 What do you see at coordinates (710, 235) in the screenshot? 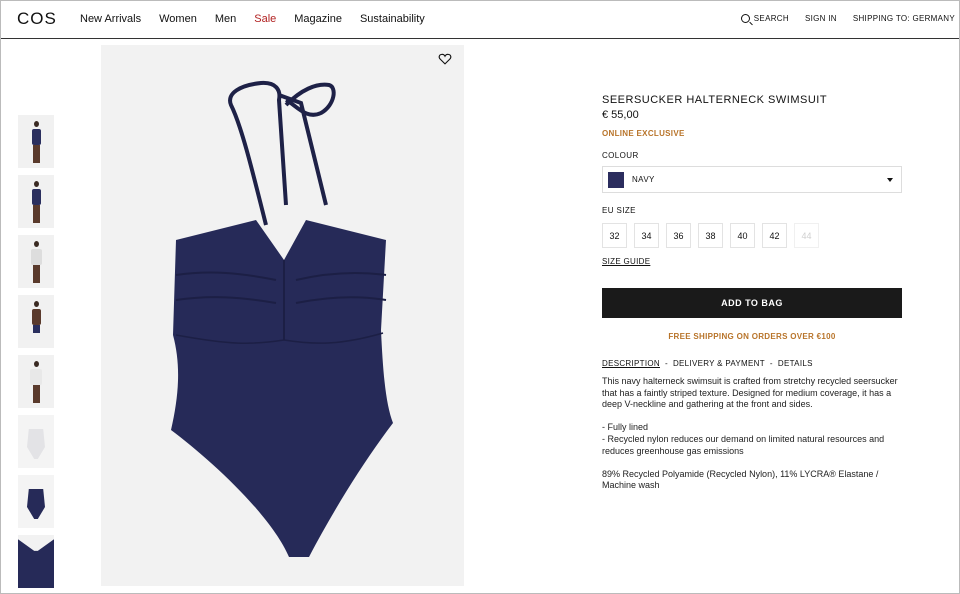
I see `size-option-38: 38` at bounding box center [710, 235].